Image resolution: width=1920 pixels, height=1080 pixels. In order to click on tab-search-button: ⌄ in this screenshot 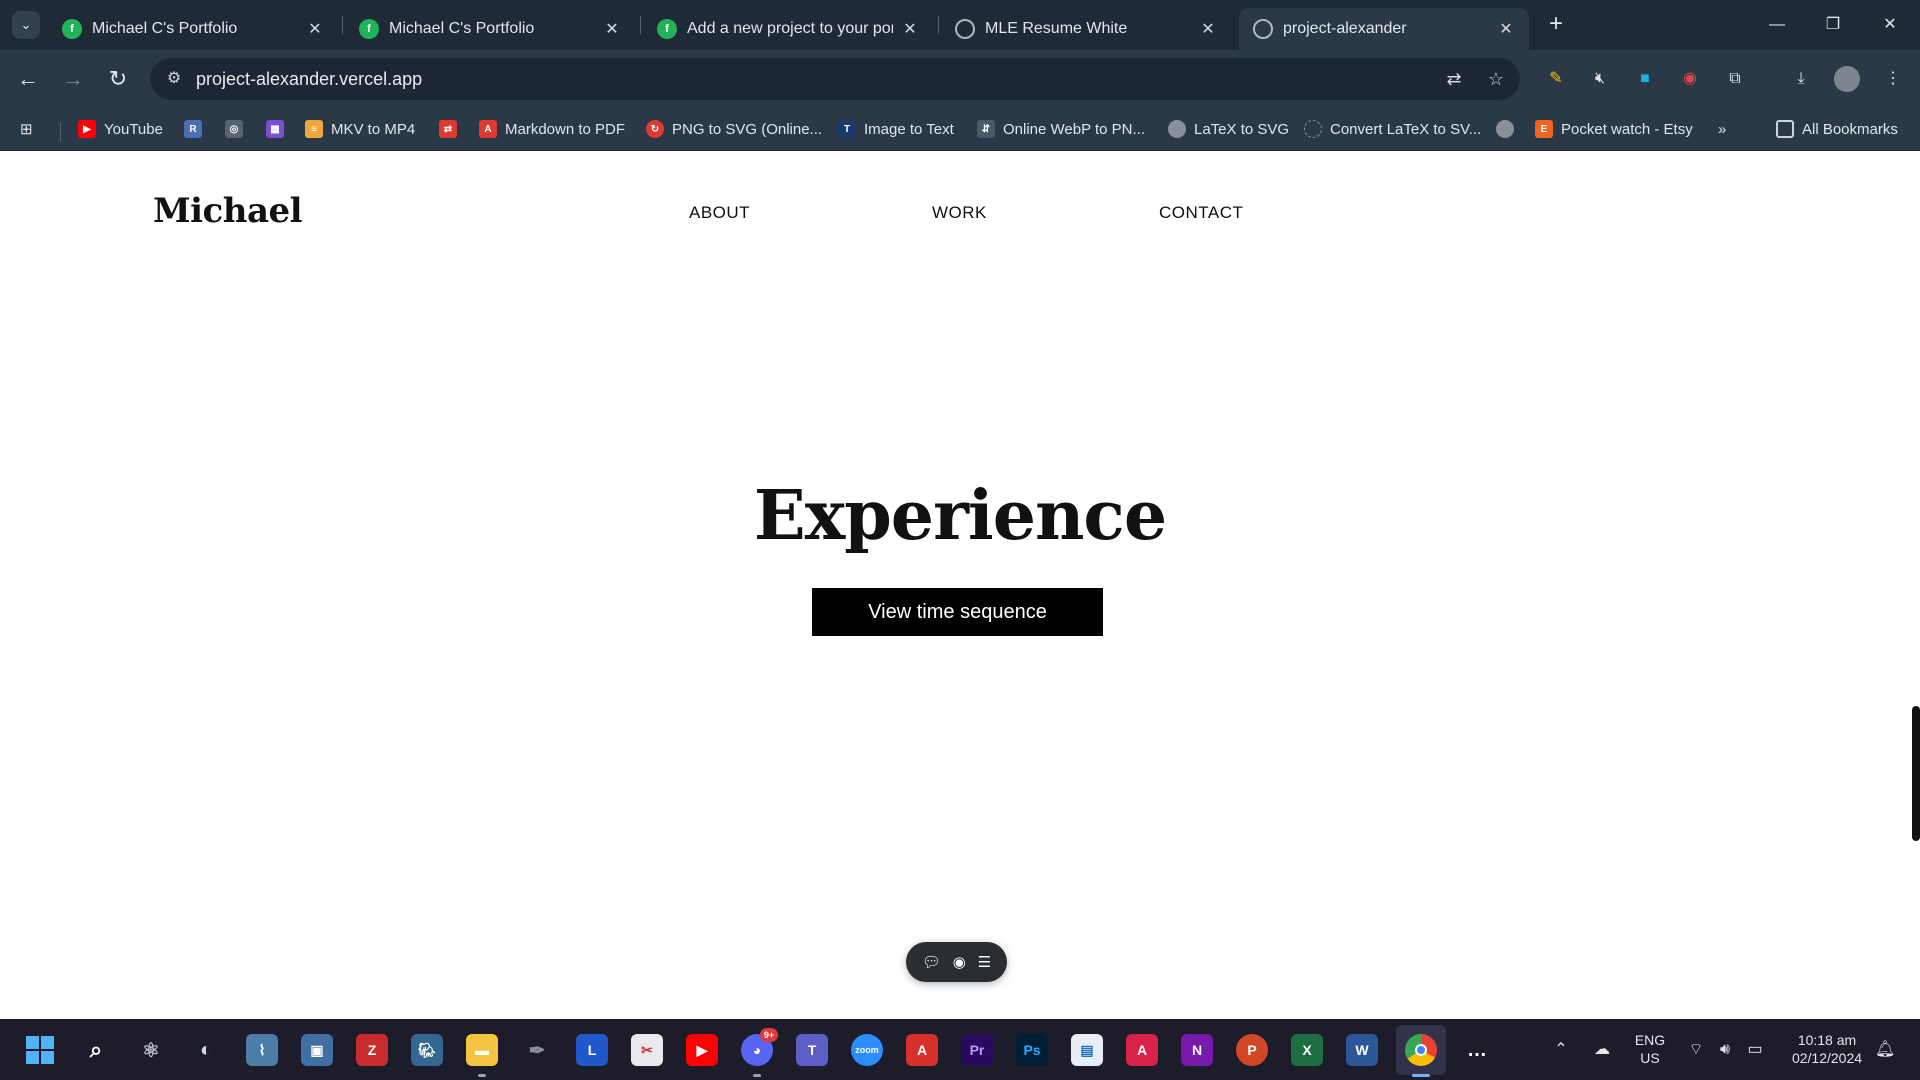, I will do `click(26, 25)`.